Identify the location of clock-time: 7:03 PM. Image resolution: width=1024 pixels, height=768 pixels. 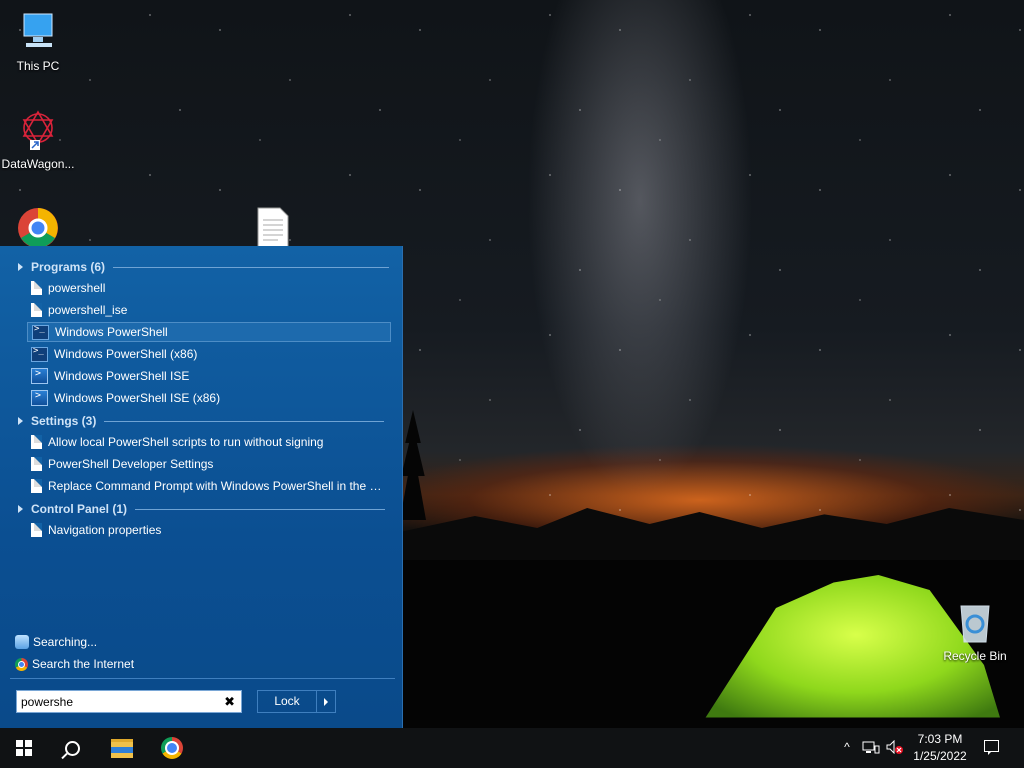
(940, 739).